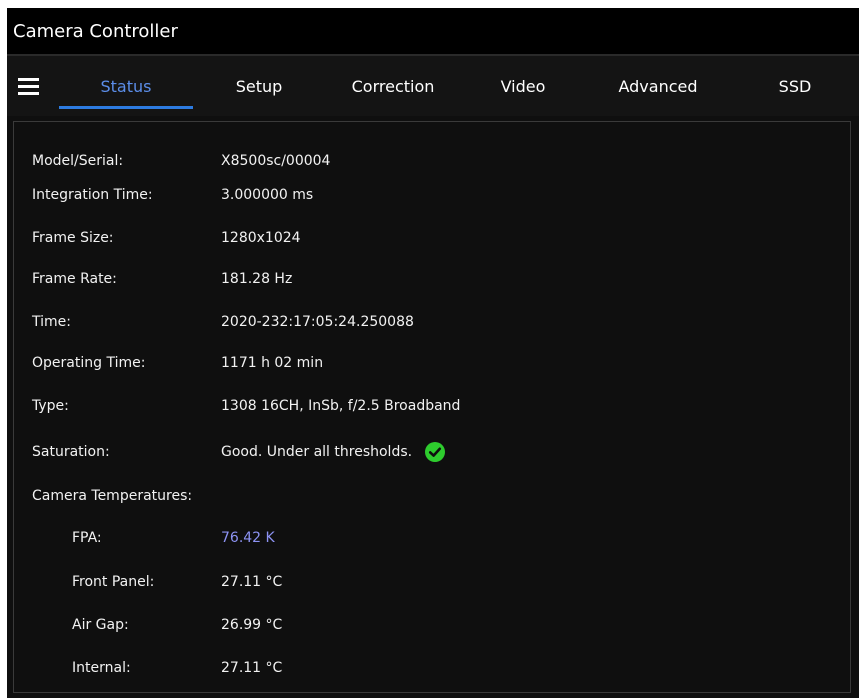 This screenshot has width=865, height=700. I want to click on model-serial-label: Model/Serial:, so click(78, 161).